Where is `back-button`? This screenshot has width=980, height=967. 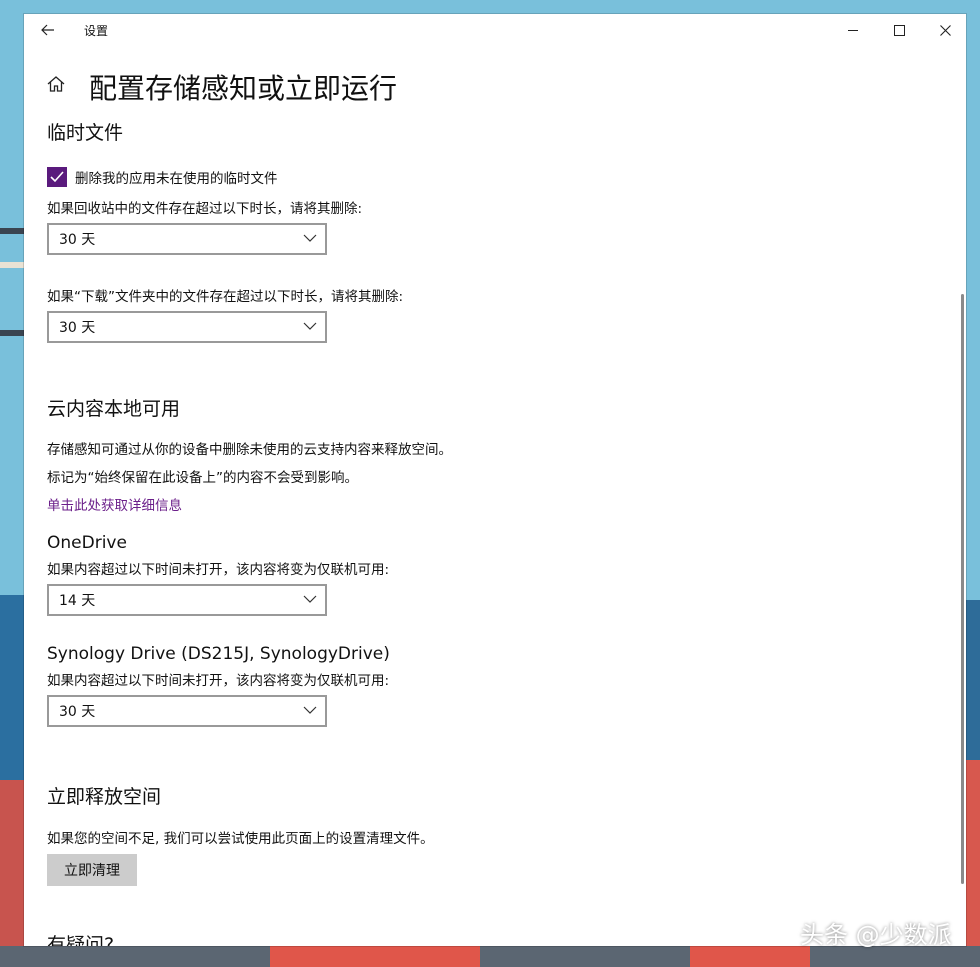
back-button is located at coordinates (48, 30).